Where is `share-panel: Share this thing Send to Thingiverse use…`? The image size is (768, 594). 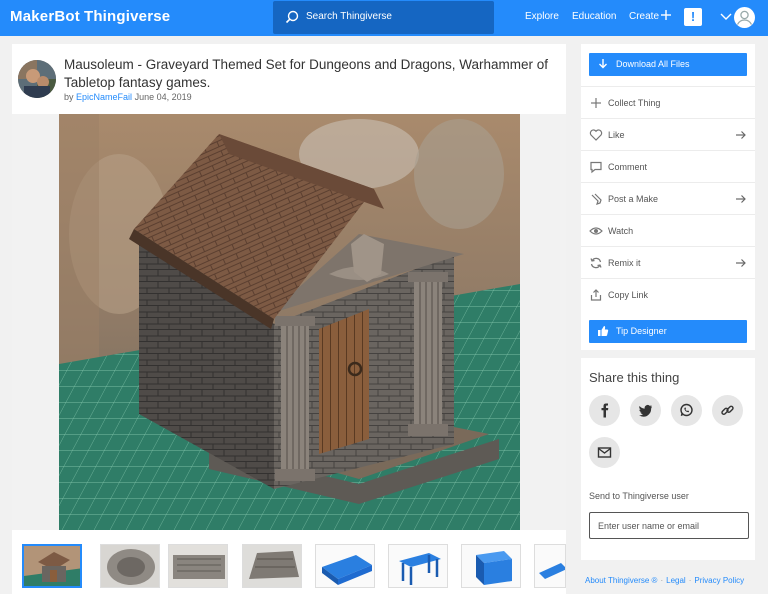
share-panel: Share this thing Send to Thingiverse use… is located at coordinates (668, 459).